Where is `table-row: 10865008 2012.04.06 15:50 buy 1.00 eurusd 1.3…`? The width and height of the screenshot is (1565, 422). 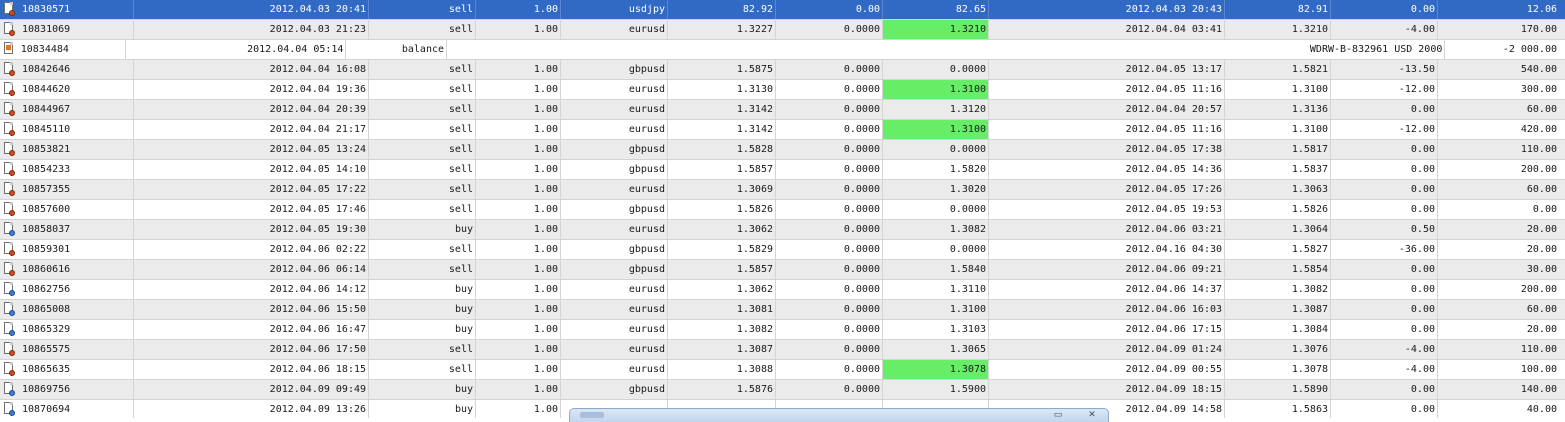
table-row: 10865008 2012.04.06 15:50 buy 1.00 eurusd 1.3… is located at coordinates (782, 310).